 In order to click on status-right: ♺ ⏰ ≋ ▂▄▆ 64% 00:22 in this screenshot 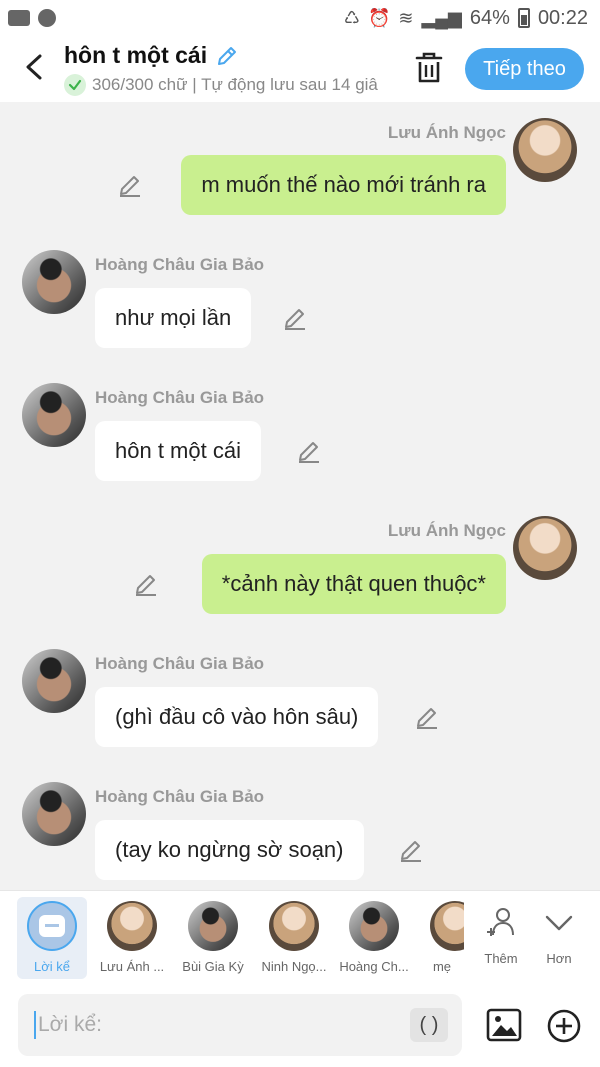, I will do `click(466, 18)`.